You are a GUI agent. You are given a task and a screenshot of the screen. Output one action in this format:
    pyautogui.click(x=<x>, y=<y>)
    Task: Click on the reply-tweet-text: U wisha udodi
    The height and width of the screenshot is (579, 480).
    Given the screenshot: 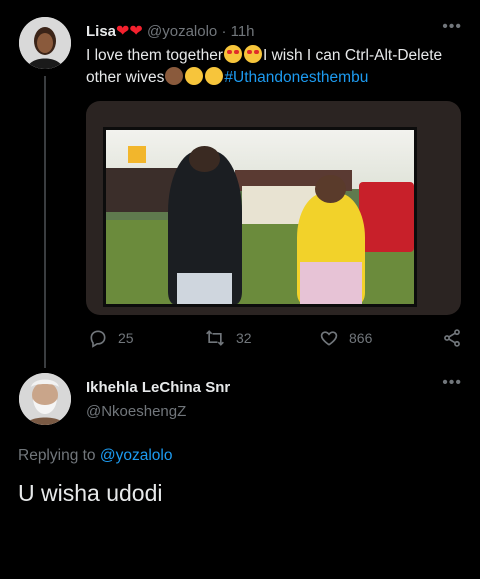 What is the action you would take?
    pyautogui.click(x=90, y=493)
    